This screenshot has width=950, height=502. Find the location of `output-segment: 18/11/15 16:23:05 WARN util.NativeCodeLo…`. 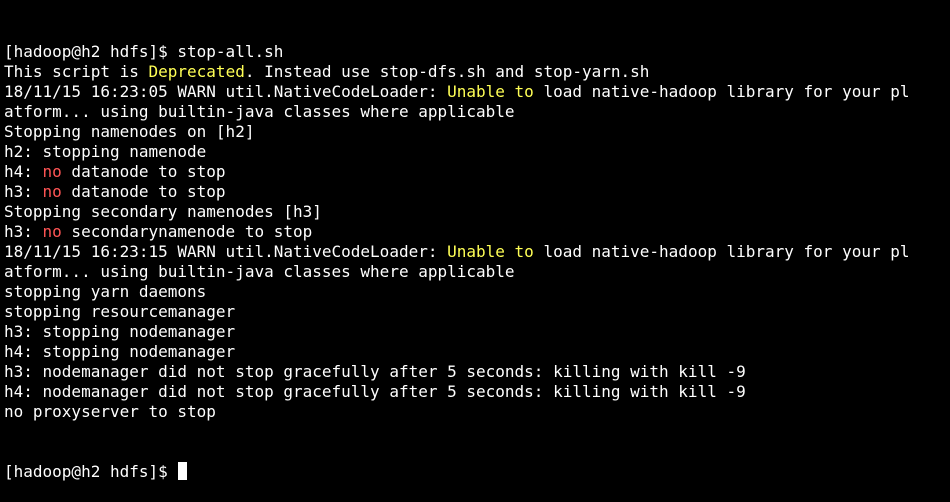

output-segment: 18/11/15 16:23:05 WARN util.NativeCodeLo… is located at coordinates (226, 91).